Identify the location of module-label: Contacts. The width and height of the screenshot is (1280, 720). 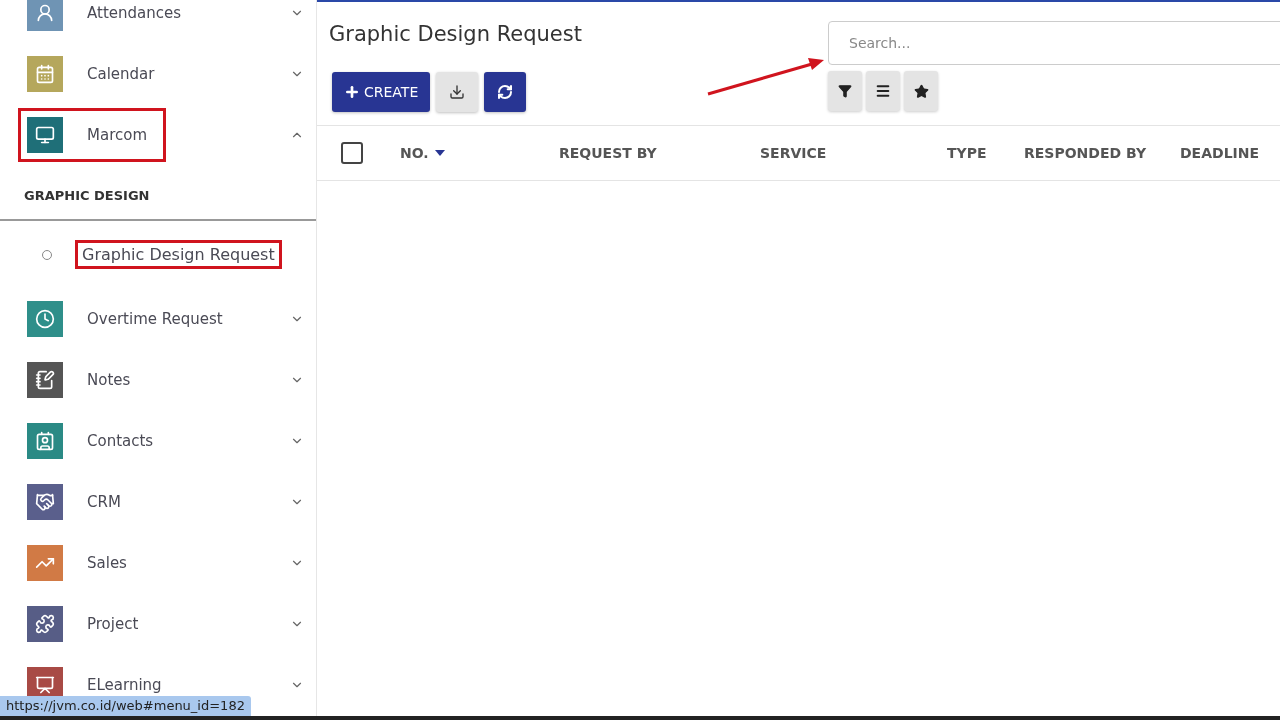
(120, 440).